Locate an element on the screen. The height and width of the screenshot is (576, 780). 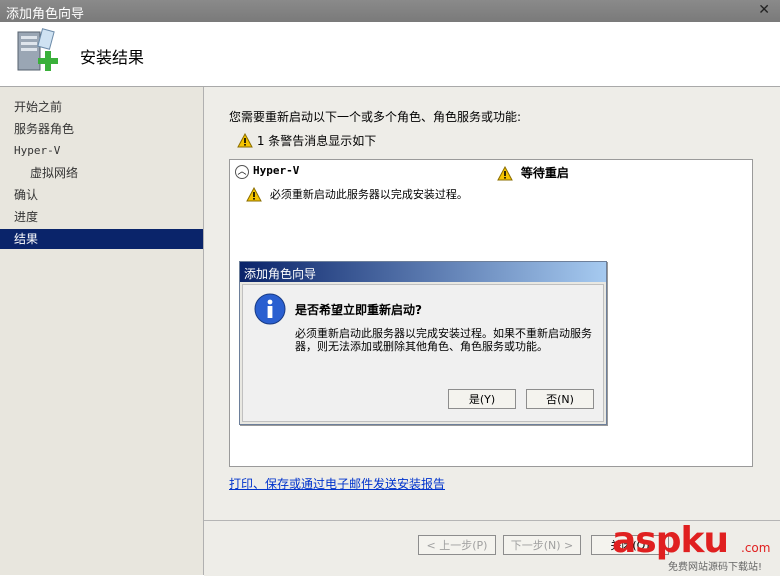
intro-text: 您需要重新启动以下一个或多个角色、角色服务或功能: is located at coordinates (375, 117).